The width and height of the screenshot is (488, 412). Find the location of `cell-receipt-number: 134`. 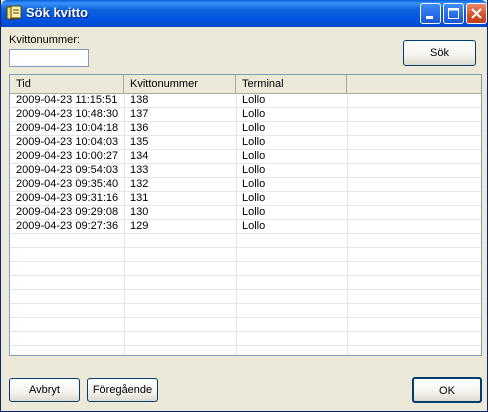

cell-receipt-number: 134 is located at coordinates (139, 156).